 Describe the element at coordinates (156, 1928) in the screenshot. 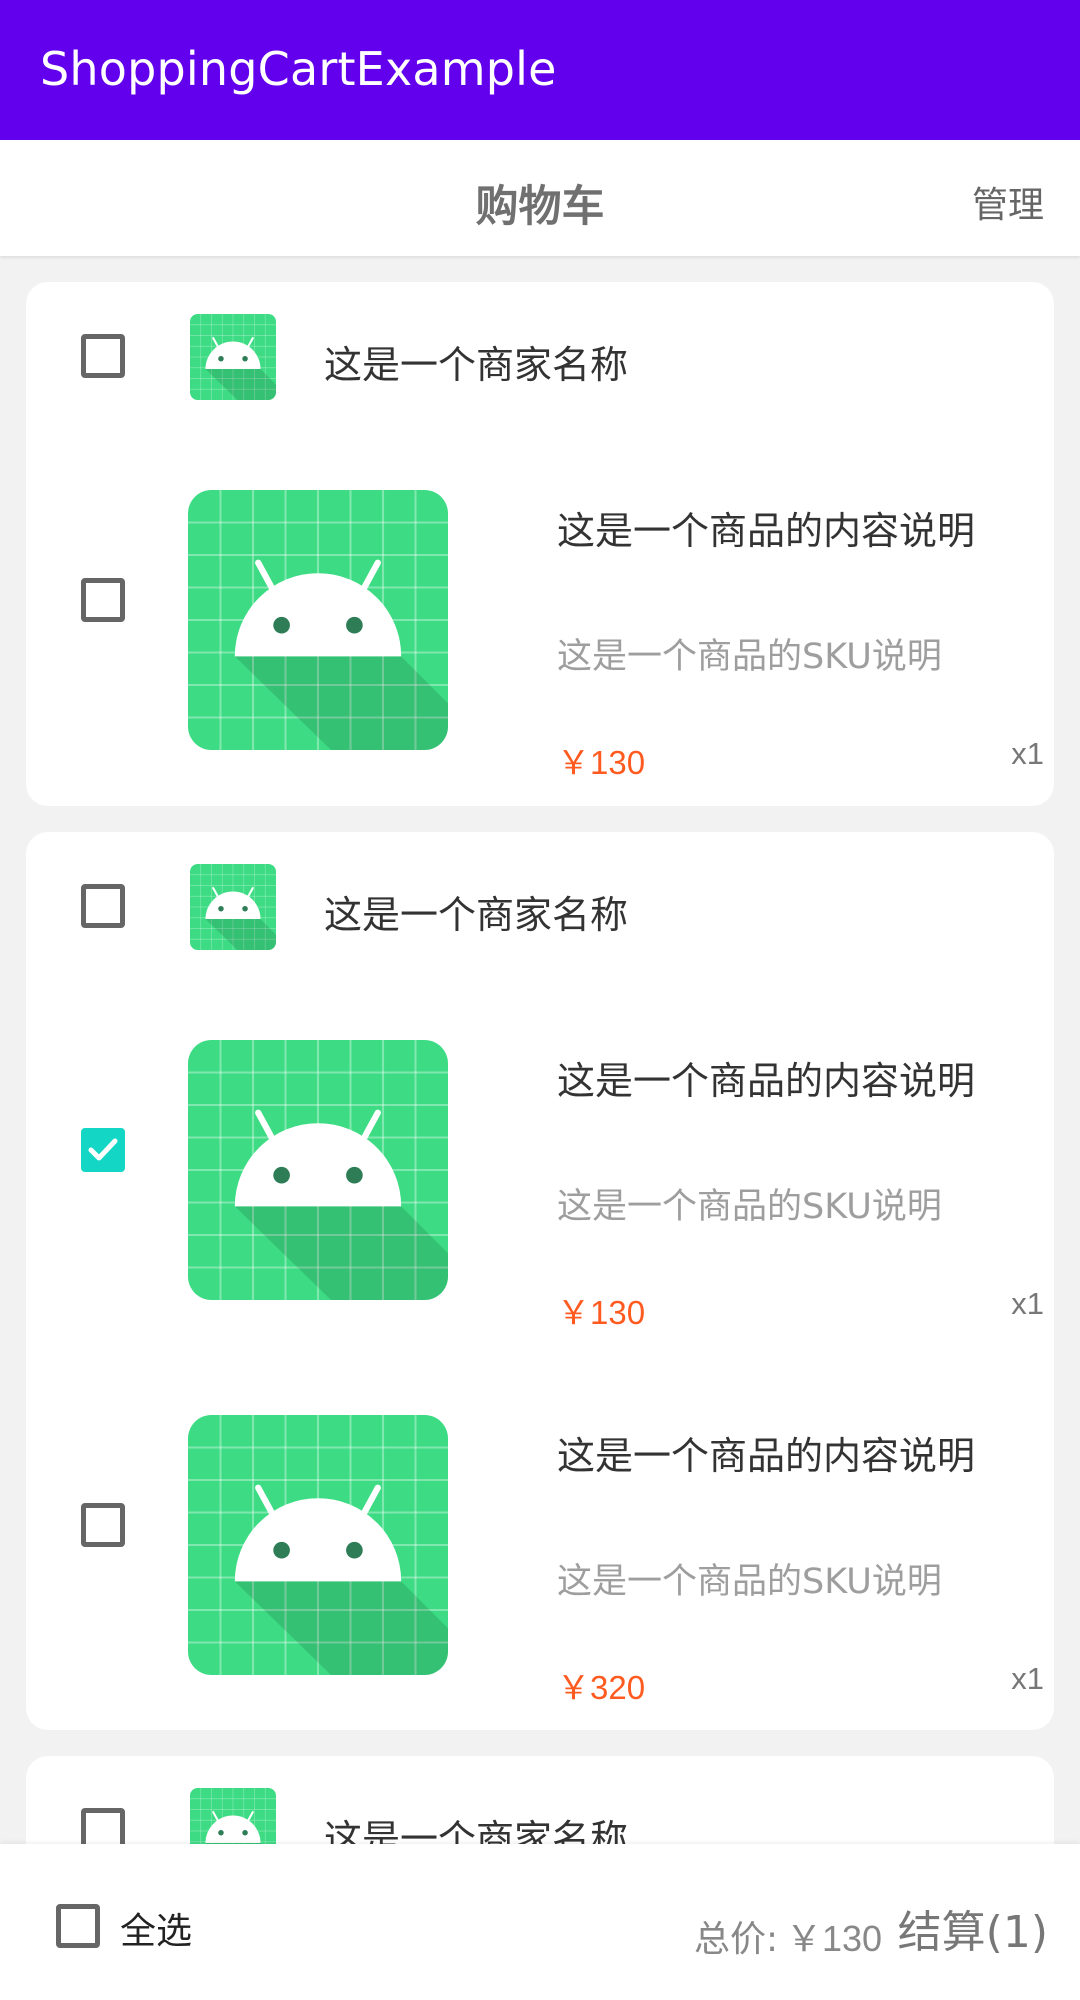

I see `select-all-label: 全选` at that location.